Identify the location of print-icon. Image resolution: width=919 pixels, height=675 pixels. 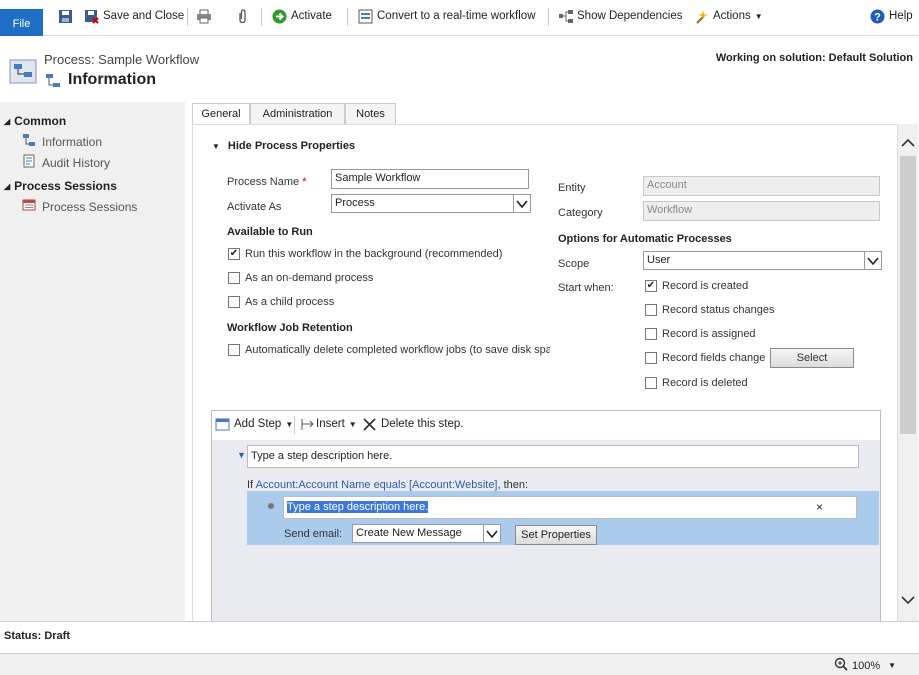
(203, 16).